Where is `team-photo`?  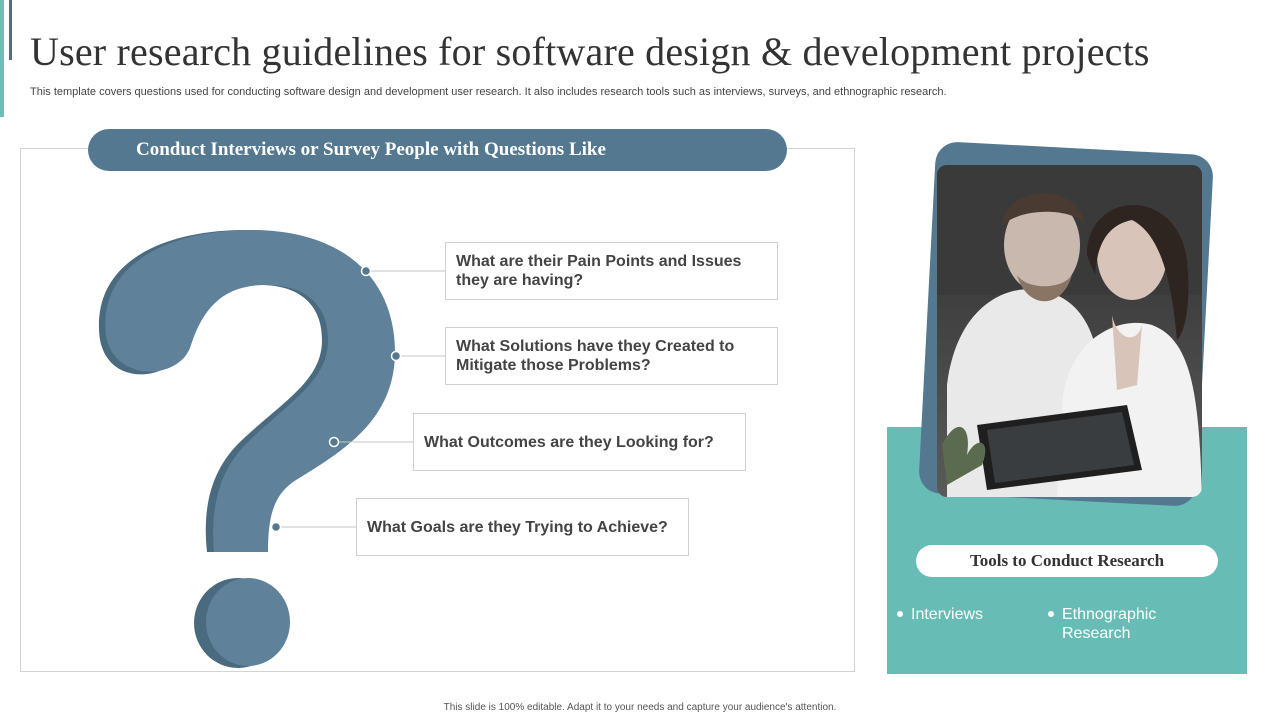
team-photo is located at coordinates (1069, 331).